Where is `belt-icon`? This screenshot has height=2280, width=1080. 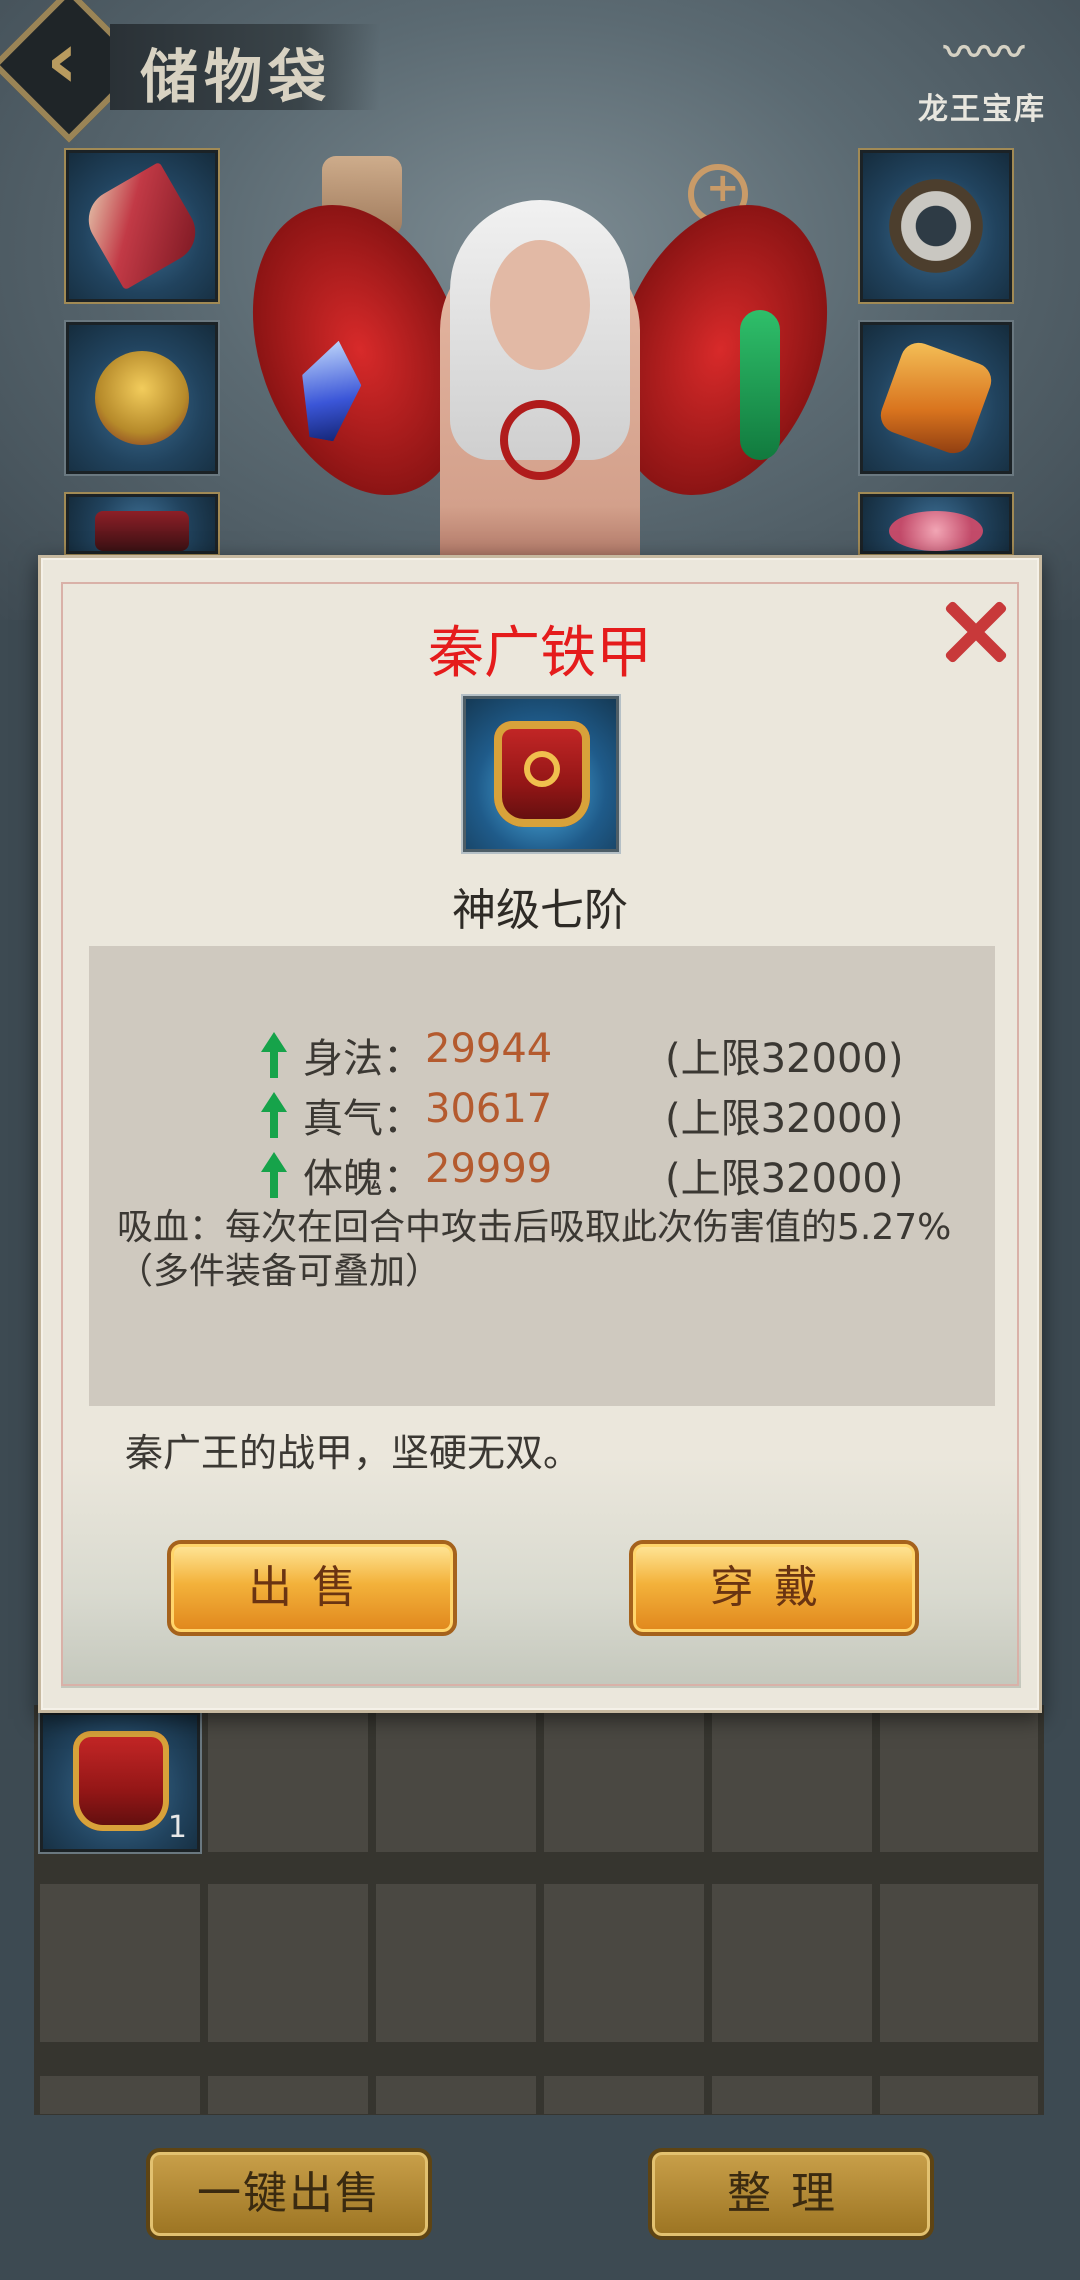 belt-icon is located at coordinates (142, 531).